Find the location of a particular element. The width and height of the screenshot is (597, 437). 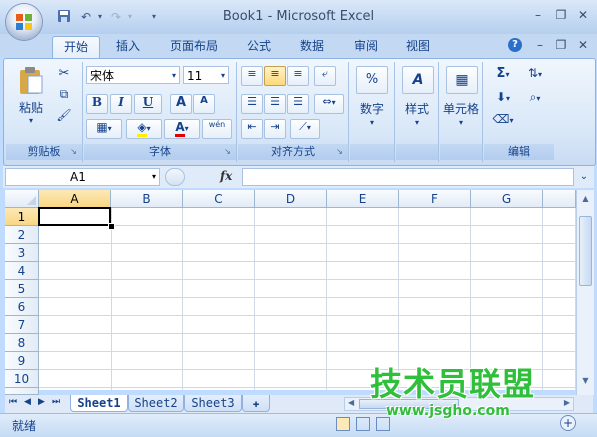

fill-dropdown-icon: ▾ is located at coordinates (508, 98).